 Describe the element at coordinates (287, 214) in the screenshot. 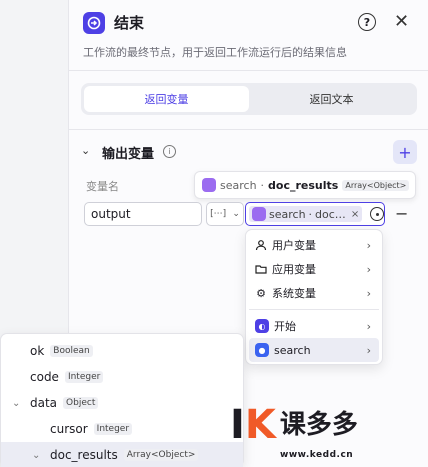

I see `chip-node: search` at that location.